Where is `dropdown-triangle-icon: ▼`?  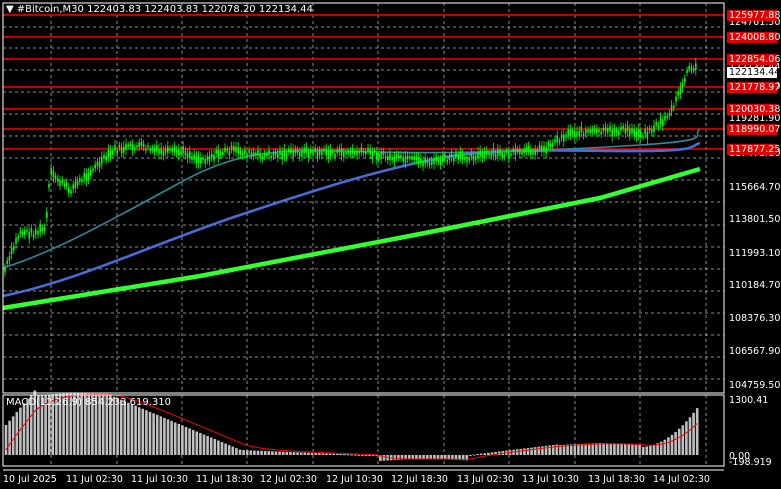
dropdown-triangle-icon: ▼ is located at coordinates (10, 9).